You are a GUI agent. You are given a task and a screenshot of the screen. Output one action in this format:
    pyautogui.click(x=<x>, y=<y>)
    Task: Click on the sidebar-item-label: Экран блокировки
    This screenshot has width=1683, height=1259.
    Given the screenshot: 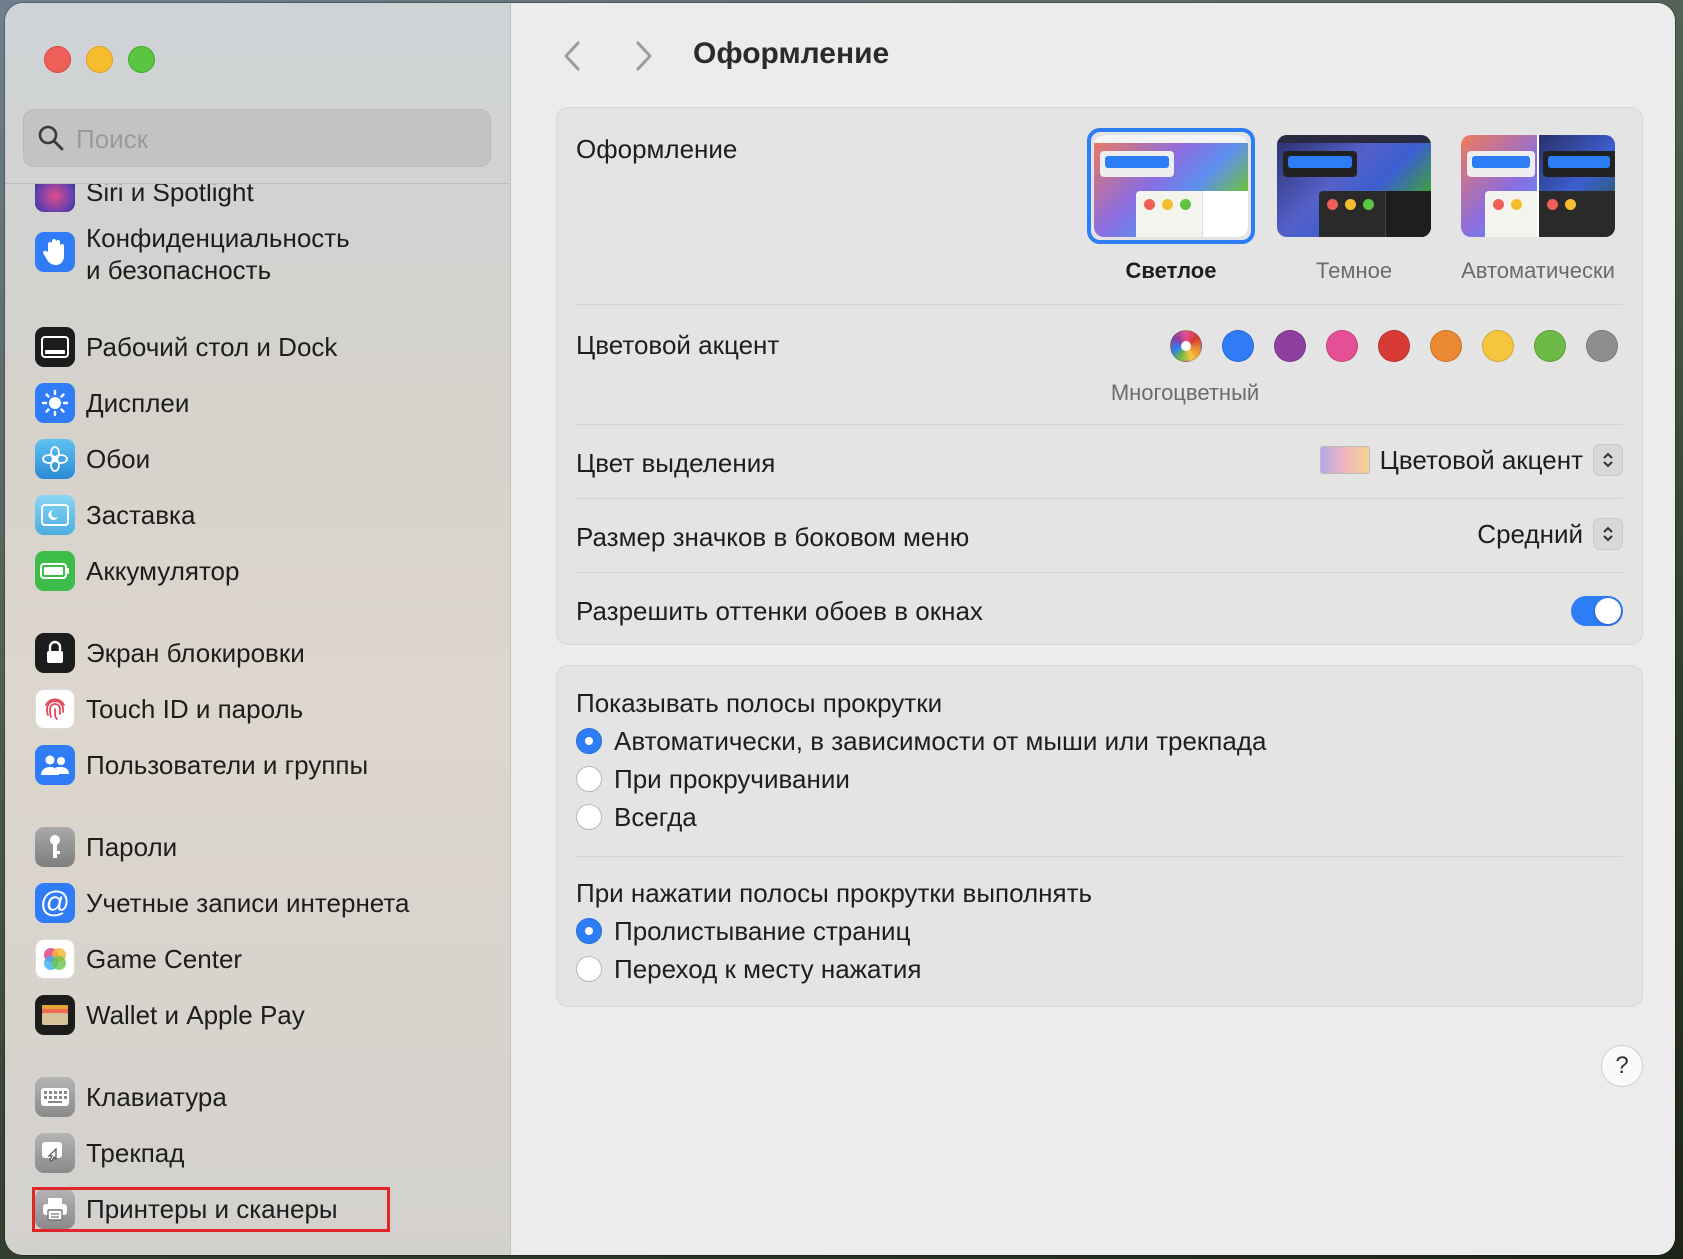 What is the action you would take?
    pyautogui.click(x=195, y=653)
    